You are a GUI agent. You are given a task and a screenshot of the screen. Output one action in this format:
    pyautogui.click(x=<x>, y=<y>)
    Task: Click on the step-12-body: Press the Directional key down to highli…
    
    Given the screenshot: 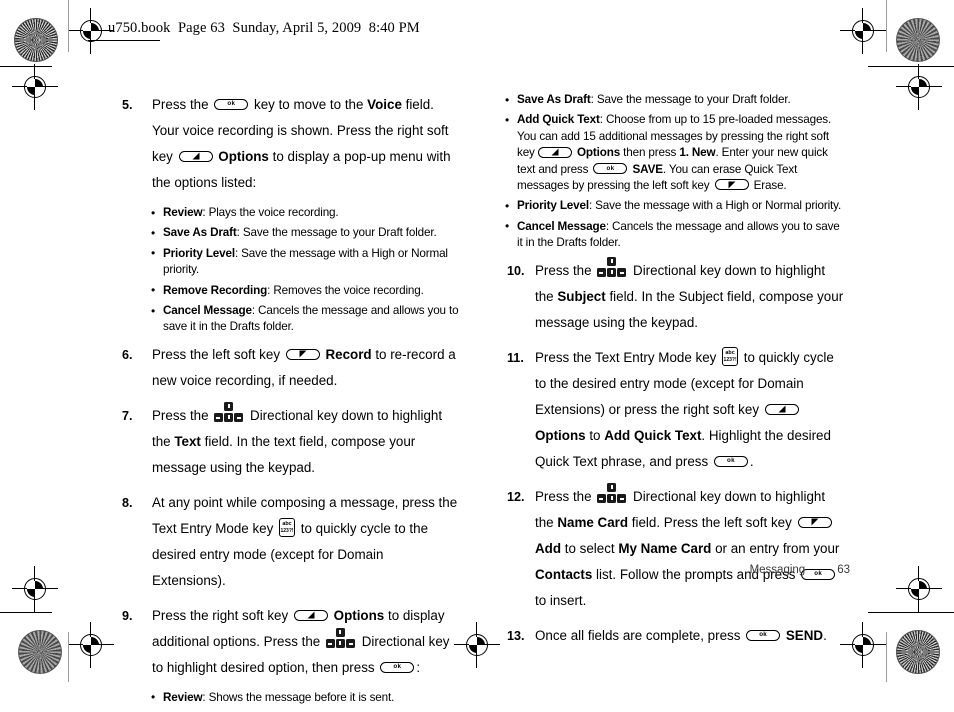 What is the action you would take?
    pyautogui.click(x=690, y=548)
    